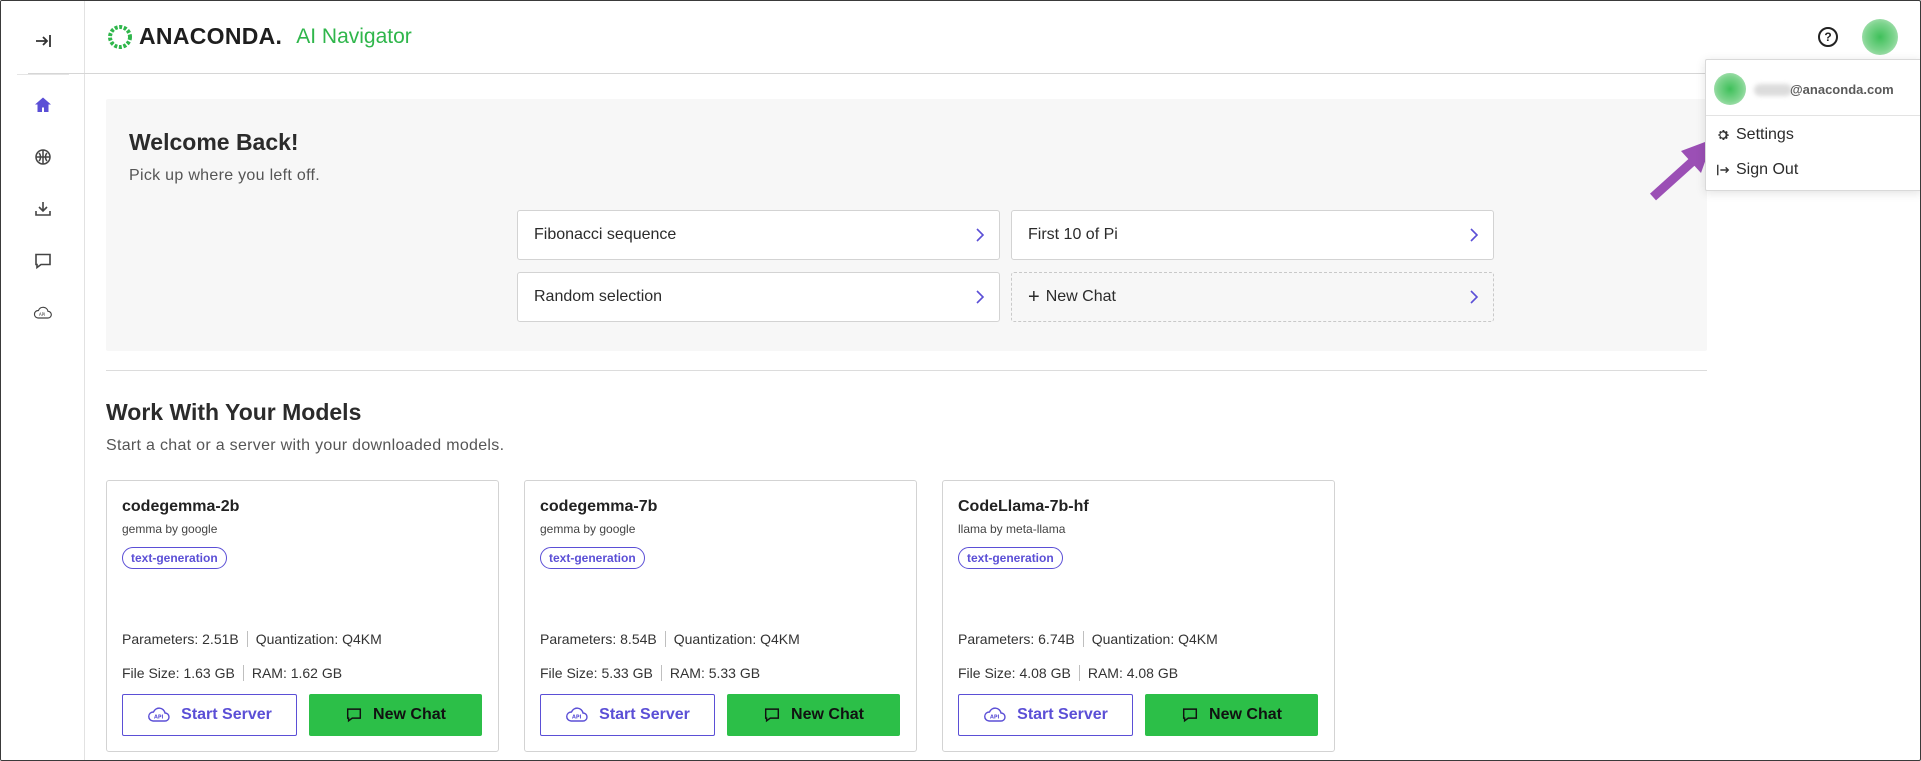 The image size is (1921, 761). Describe the element at coordinates (599, 506) in the screenshot. I see `model-name: codegemma-7b` at that location.